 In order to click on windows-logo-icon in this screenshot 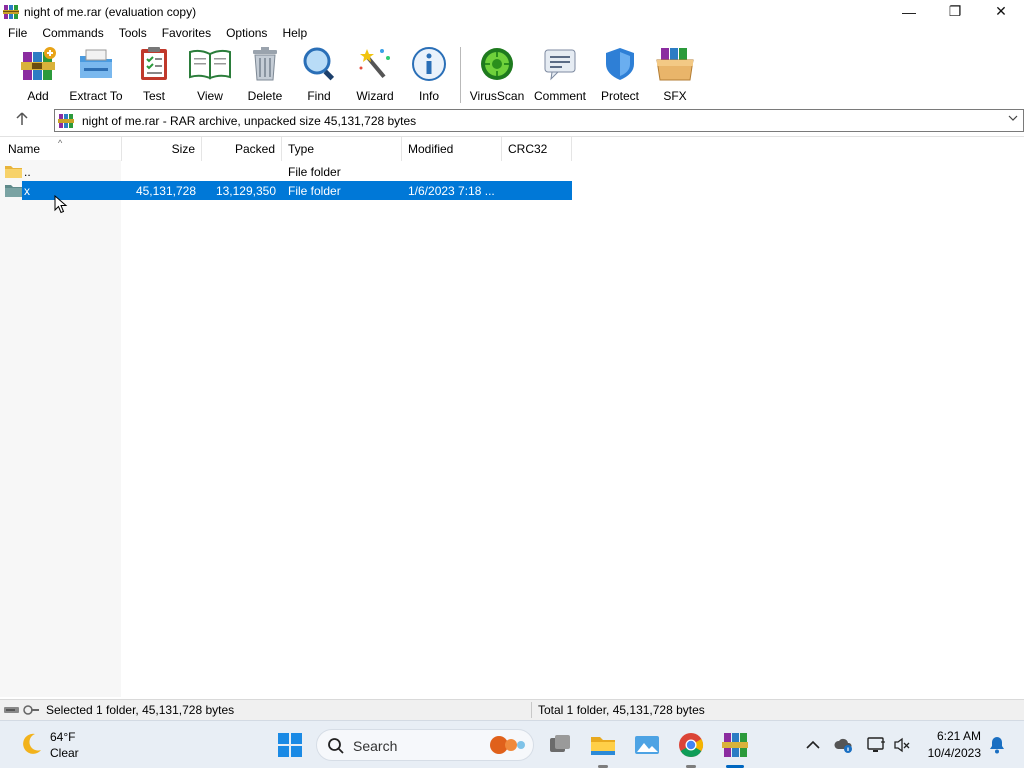, I will do `click(290, 745)`.